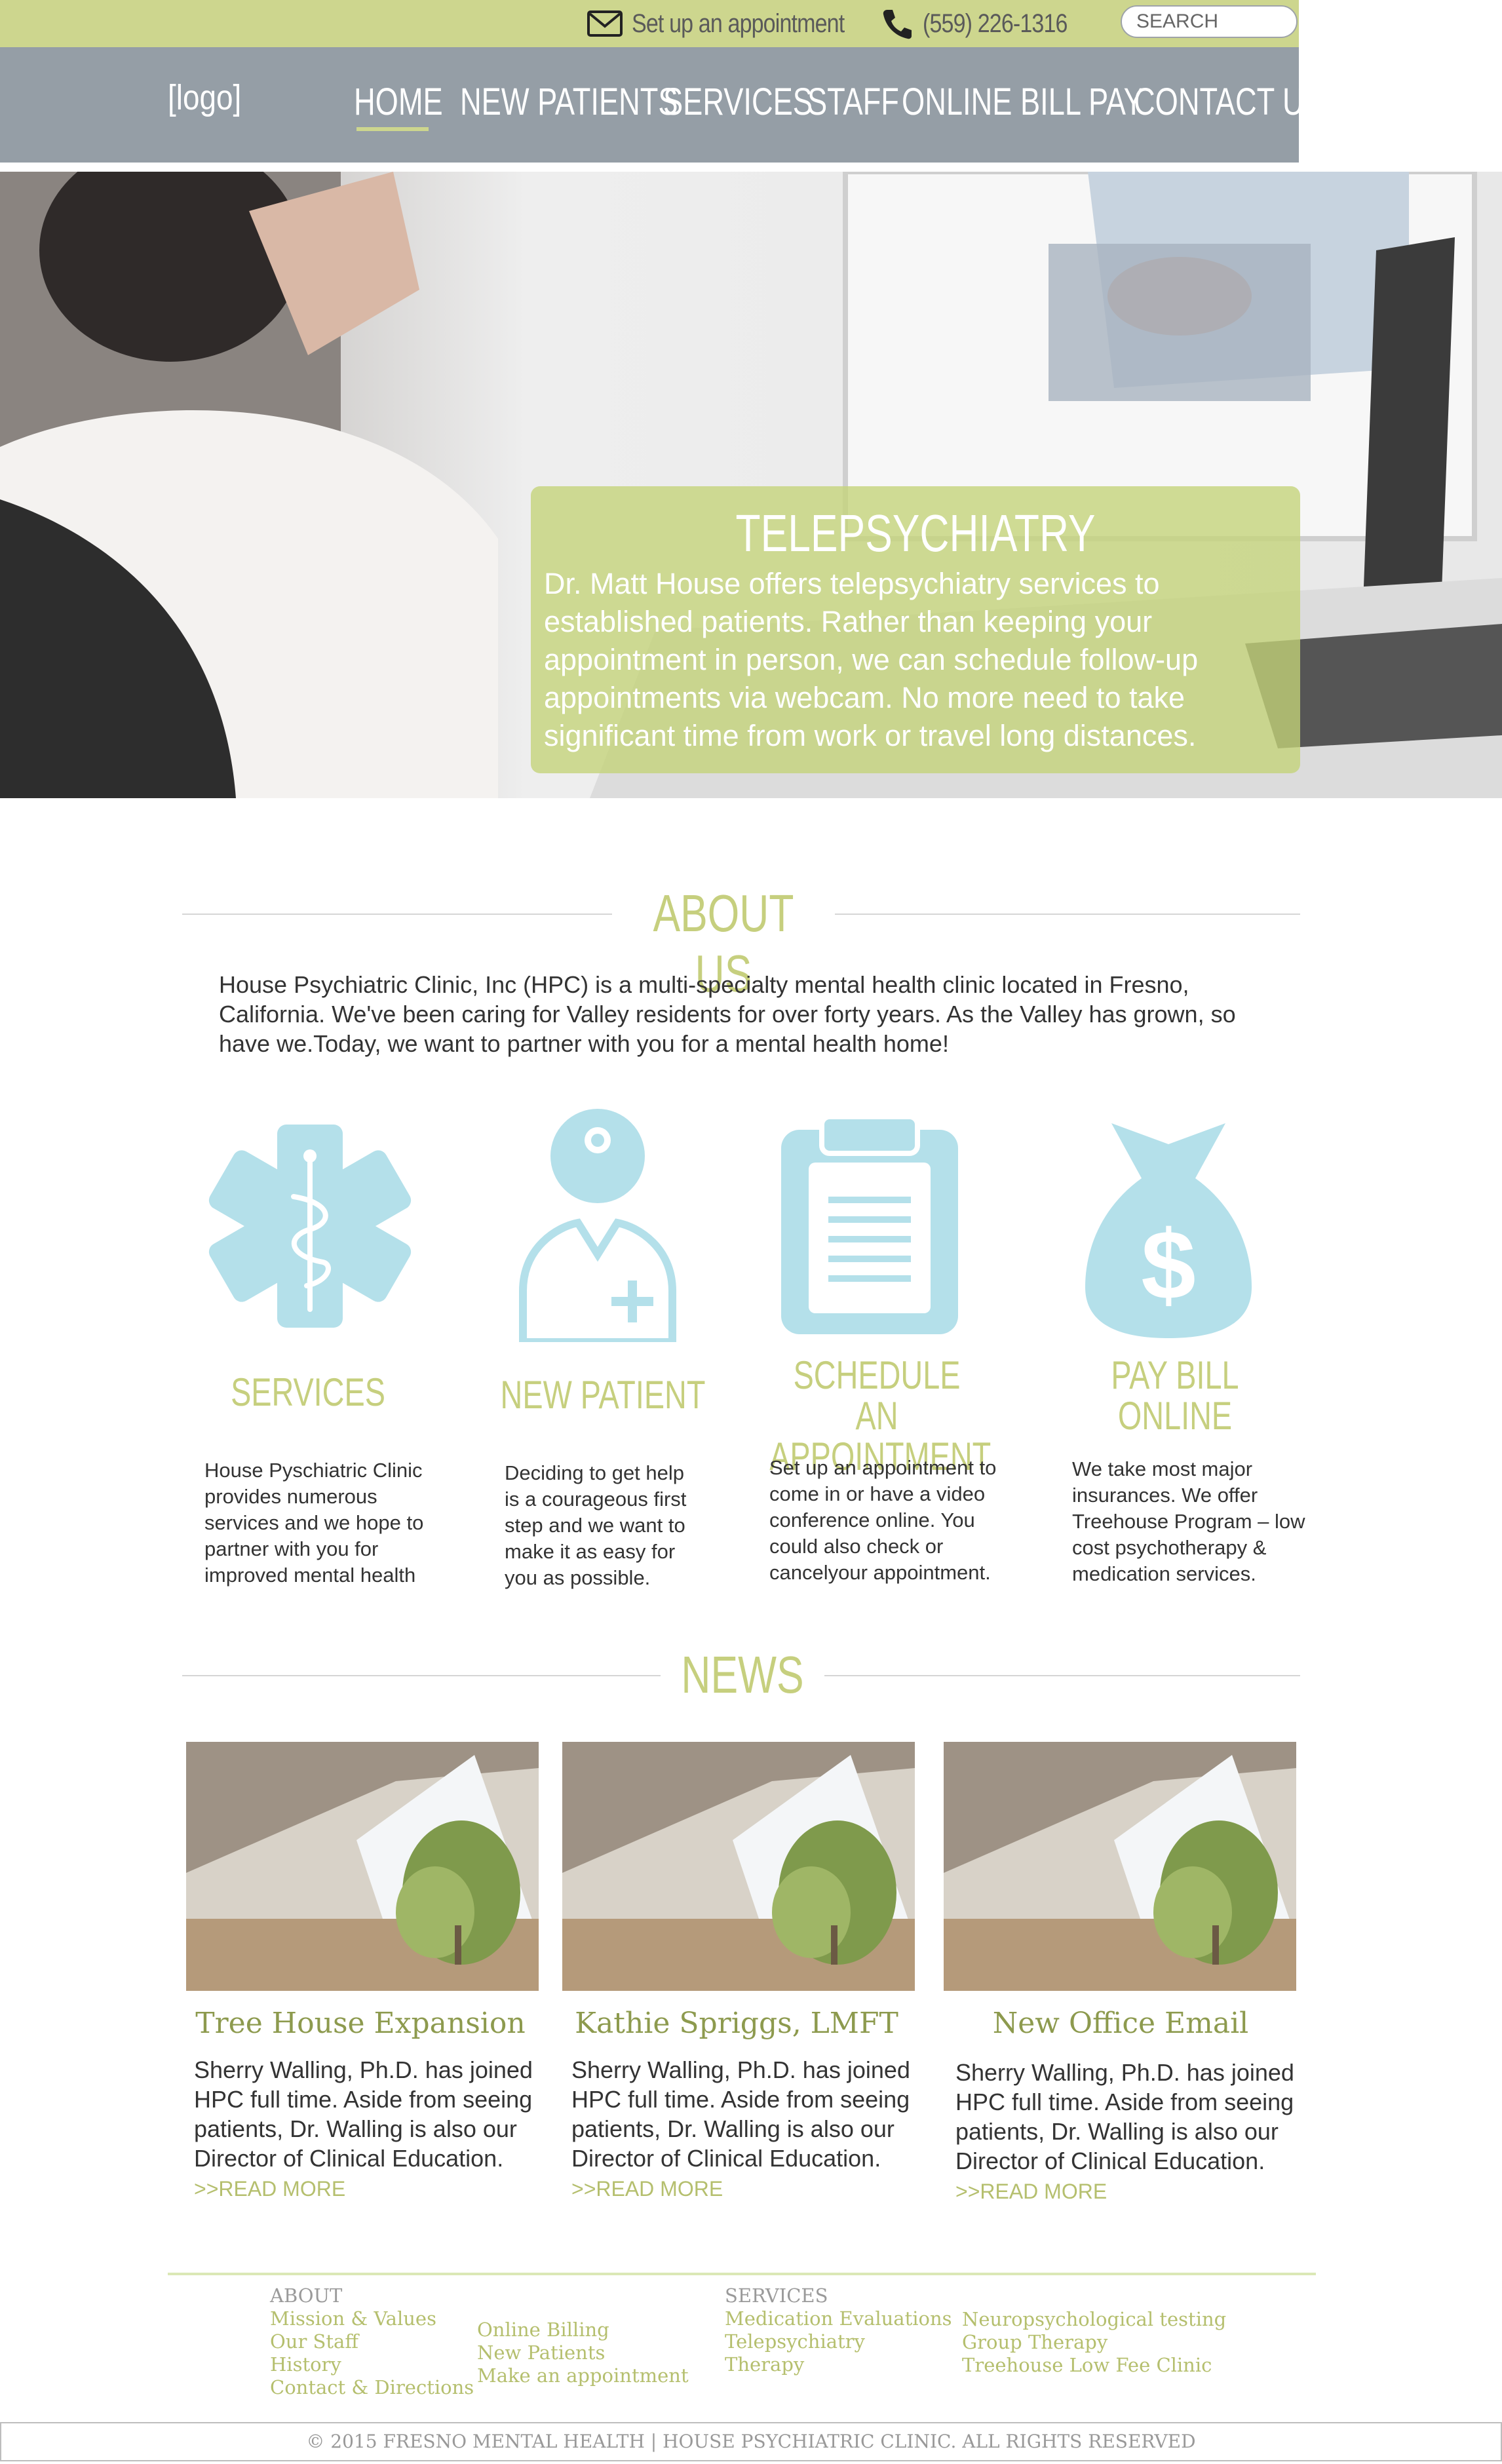 The height and width of the screenshot is (2464, 1502). Describe the element at coordinates (392, 129) in the screenshot. I see `active-nav-underline` at that location.